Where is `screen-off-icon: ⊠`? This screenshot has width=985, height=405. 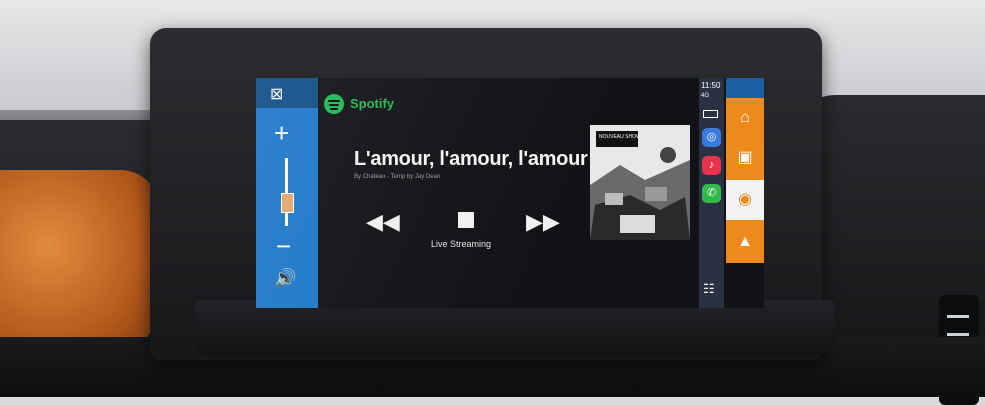
screen-off-icon: ⊠ is located at coordinates (277, 94).